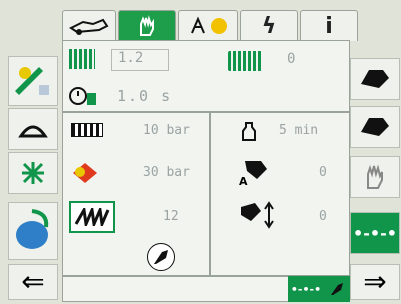 The height and width of the screenshot is (304, 401). What do you see at coordinates (33, 131) in the screenshot?
I see `frame-icon` at bounding box center [33, 131].